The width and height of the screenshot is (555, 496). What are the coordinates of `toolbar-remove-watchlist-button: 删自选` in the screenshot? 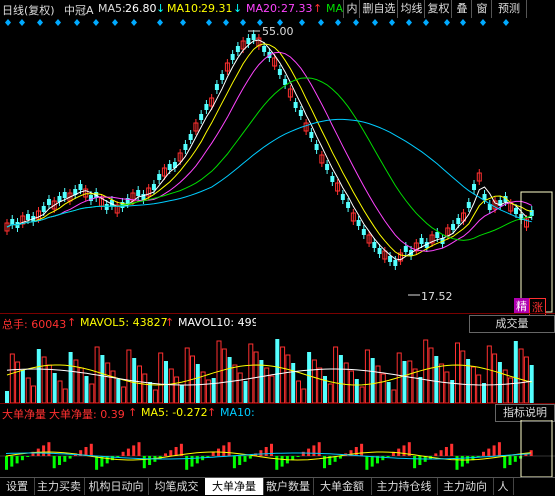 It's located at (378, 9).